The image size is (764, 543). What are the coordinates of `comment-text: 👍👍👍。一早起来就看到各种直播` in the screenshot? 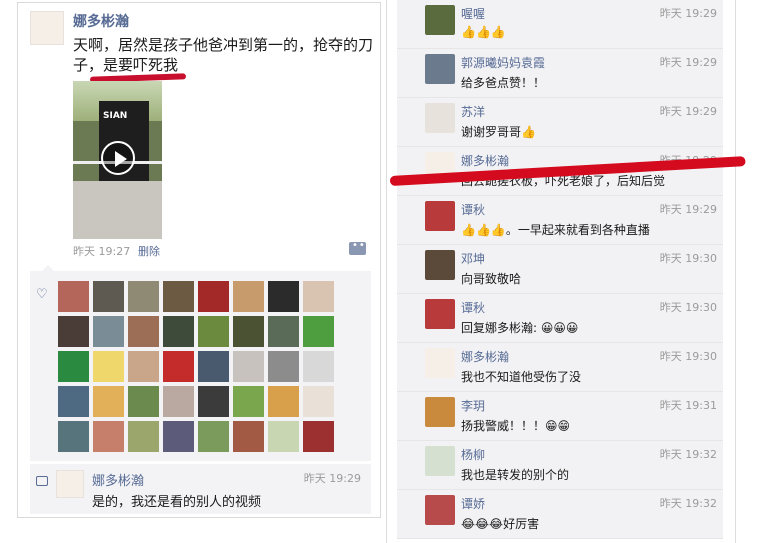 It's located at (555, 230).